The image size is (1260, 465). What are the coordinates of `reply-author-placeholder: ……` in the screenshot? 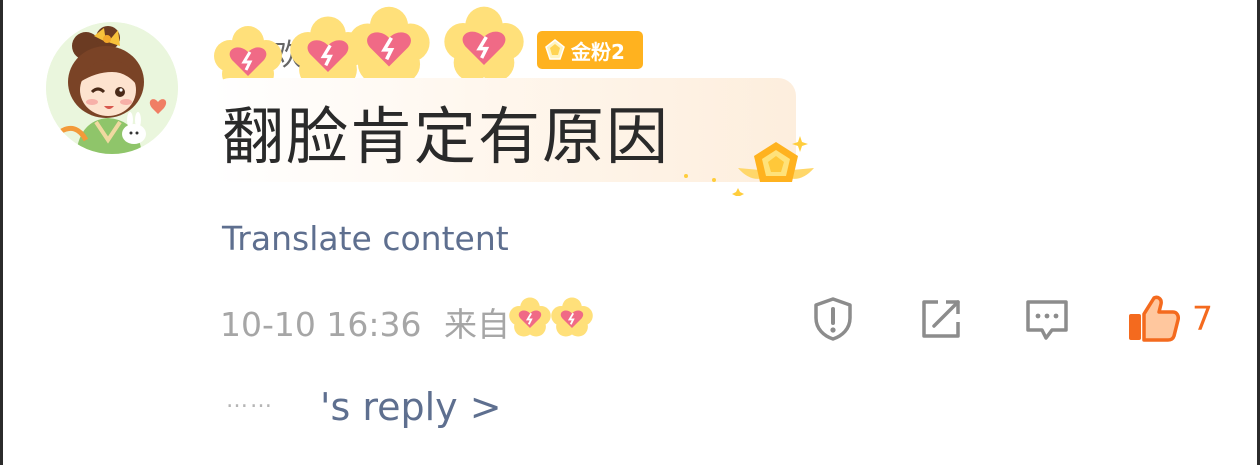 It's located at (250, 400).